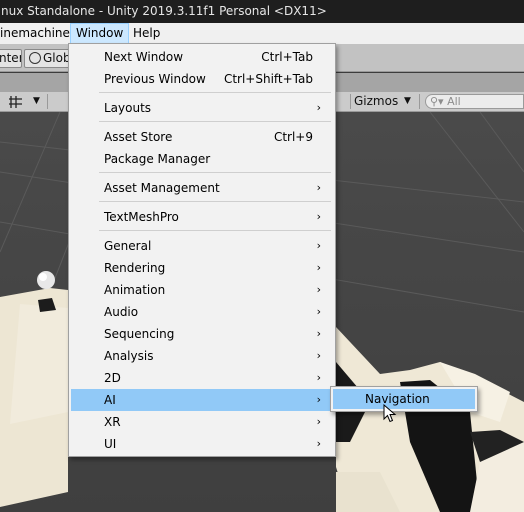 This screenshot has height=512, width=524. Describe the element at coordinates (397, 399) in the screenshot. I see `submenu-item-label: Navigation` at that location.